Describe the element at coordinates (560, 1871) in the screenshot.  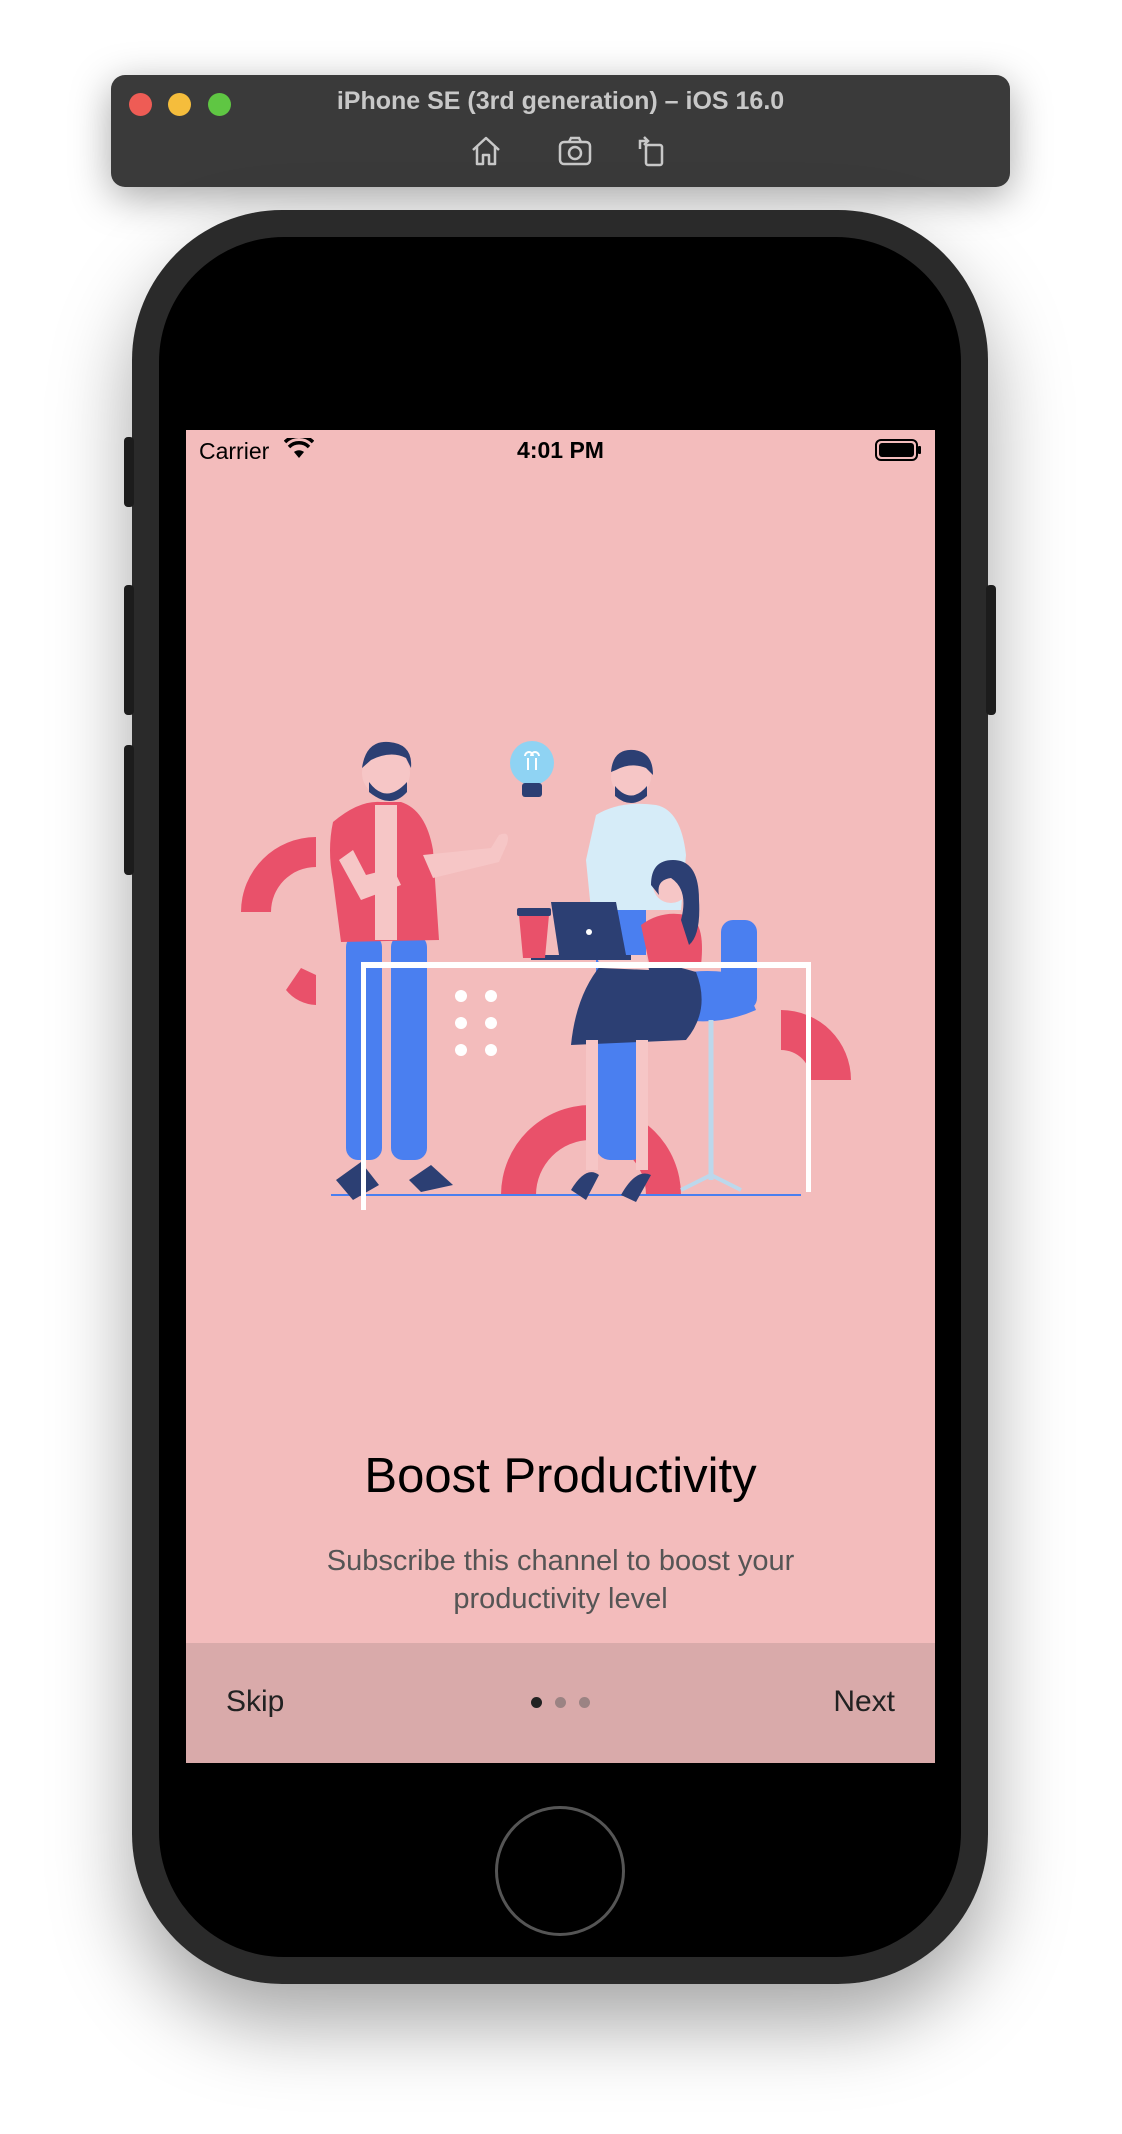
I see `phone-home-button` at that location.